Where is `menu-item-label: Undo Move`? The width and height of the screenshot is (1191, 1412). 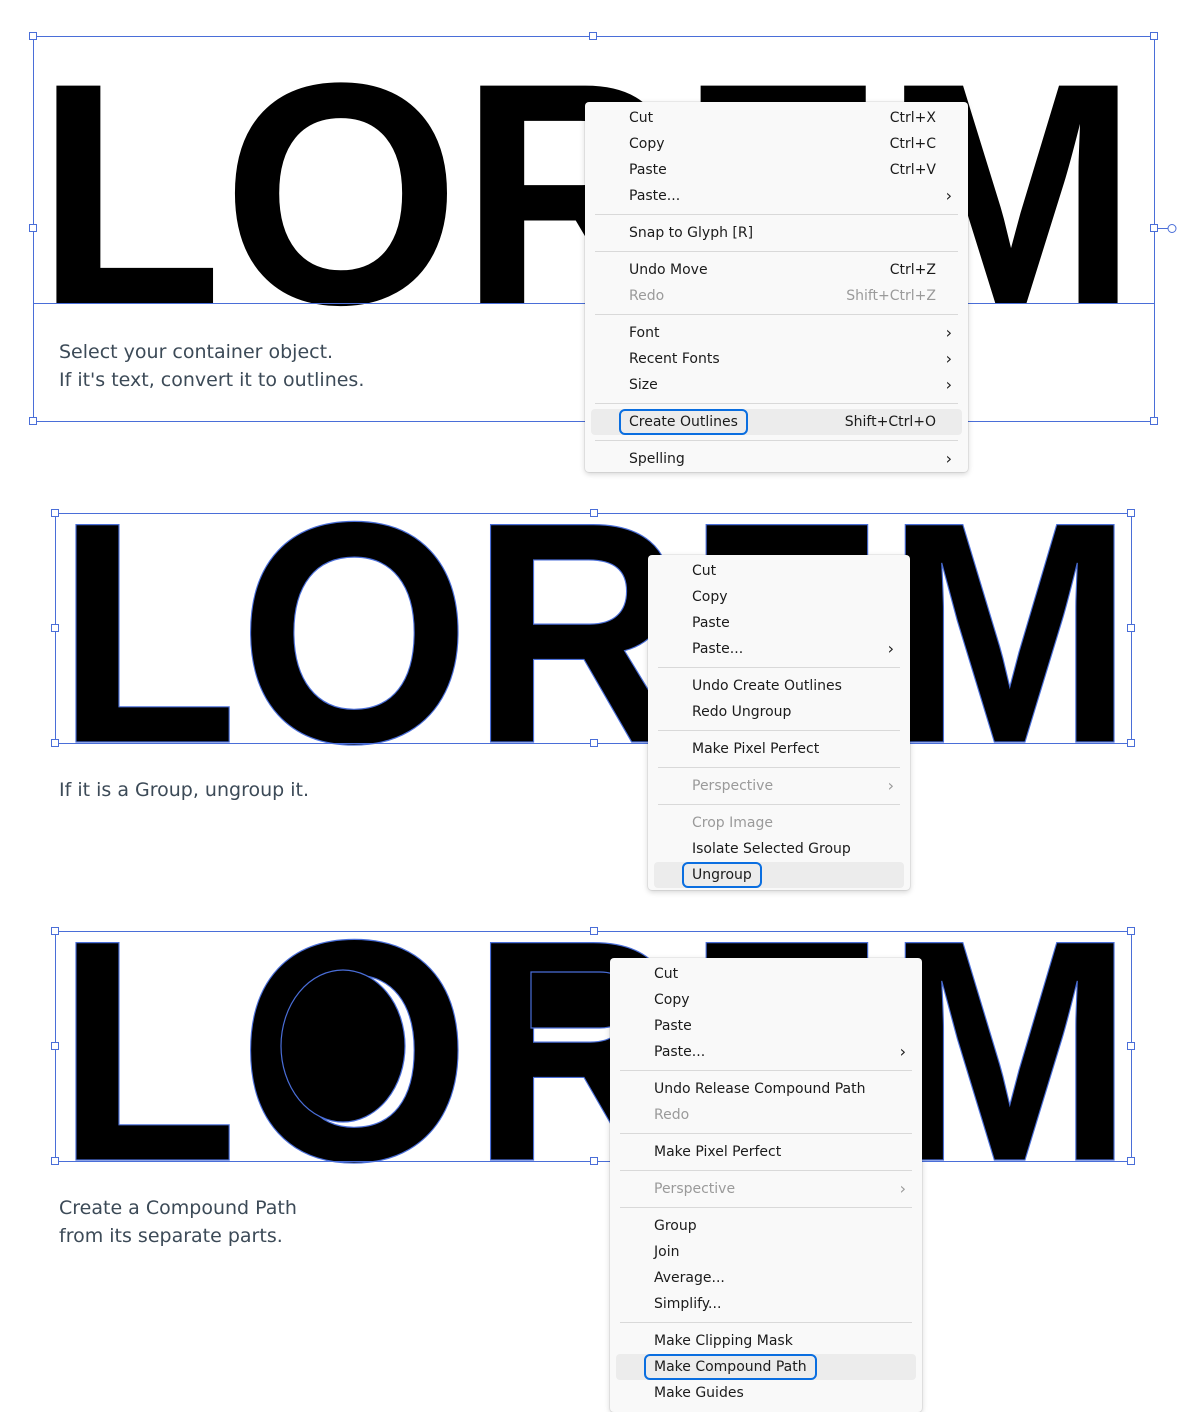 menu-item-label: Undo Move is located at coordinates (668, 270).